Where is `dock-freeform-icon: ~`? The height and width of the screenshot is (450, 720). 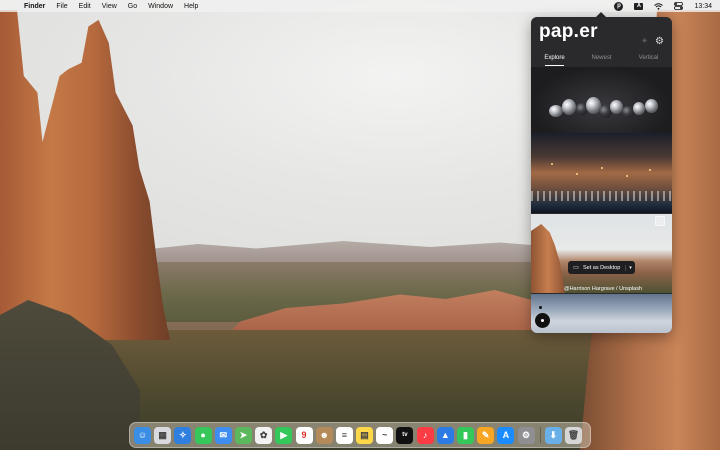 dock-freeform-icon: ~ is located at coordinates (385, 435).